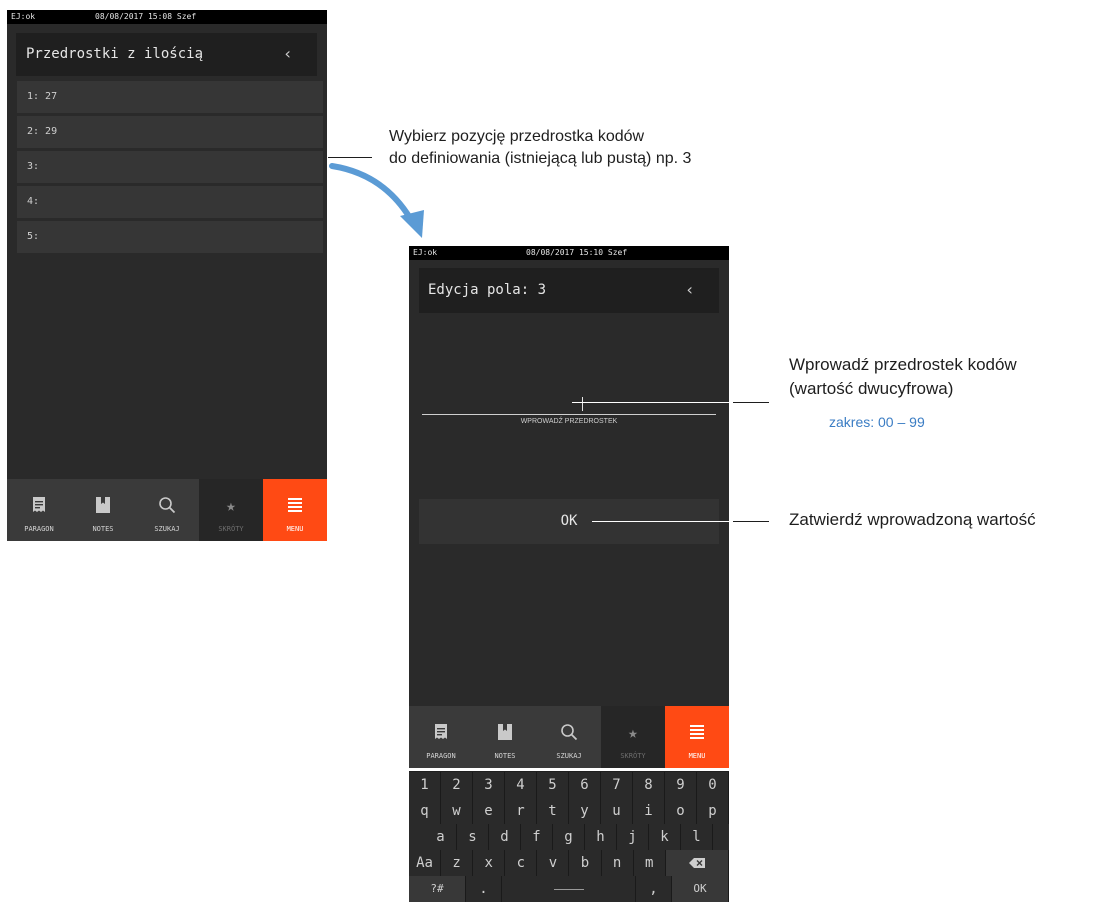  Describe the element at coordinates (521, 811) in the screenshot. I see `key-r: r` at that location.